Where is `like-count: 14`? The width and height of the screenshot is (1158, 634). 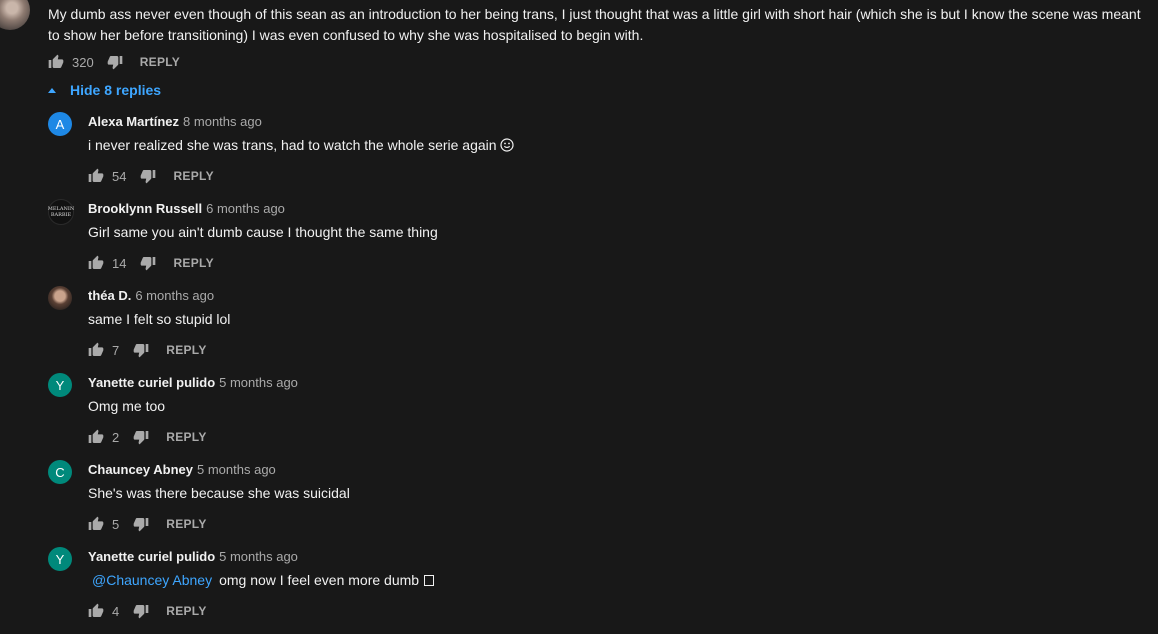 like-count: 14 is located at coordinates (119, 263).